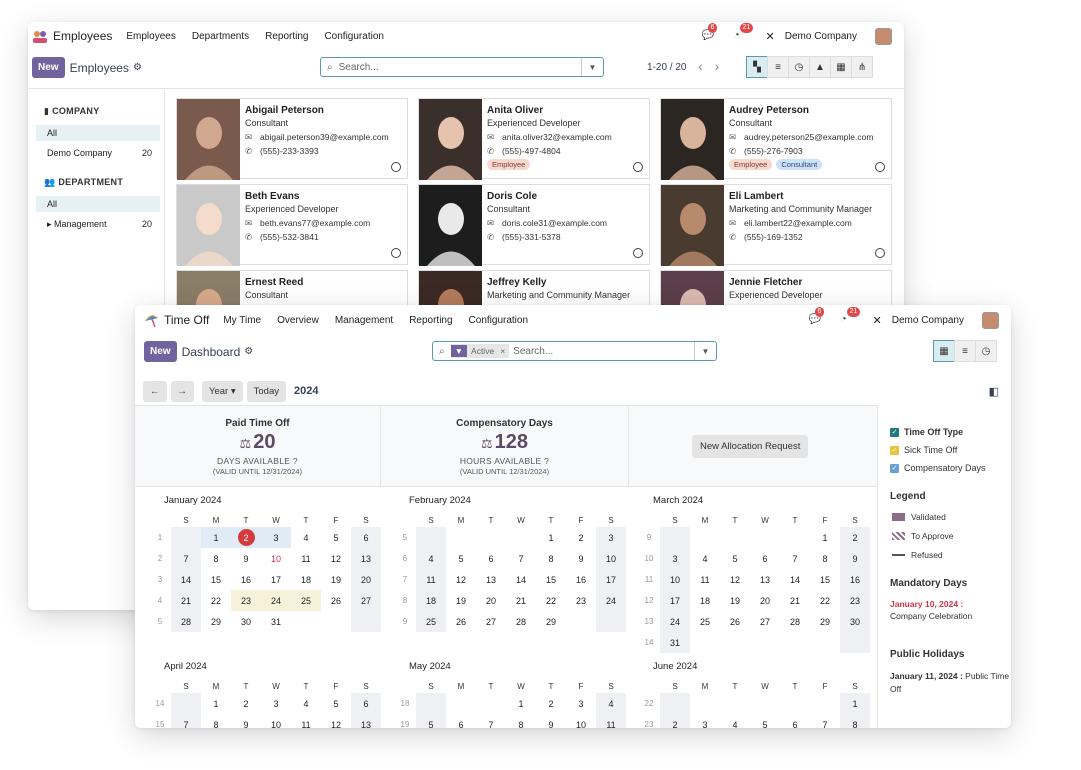 The width and height of the screenshot is (1081, 770). Describe the element at coordinates (950, 450) in the screenshot. I see `filter-sick-time-off: ✓ Sick Time Off` at that location.